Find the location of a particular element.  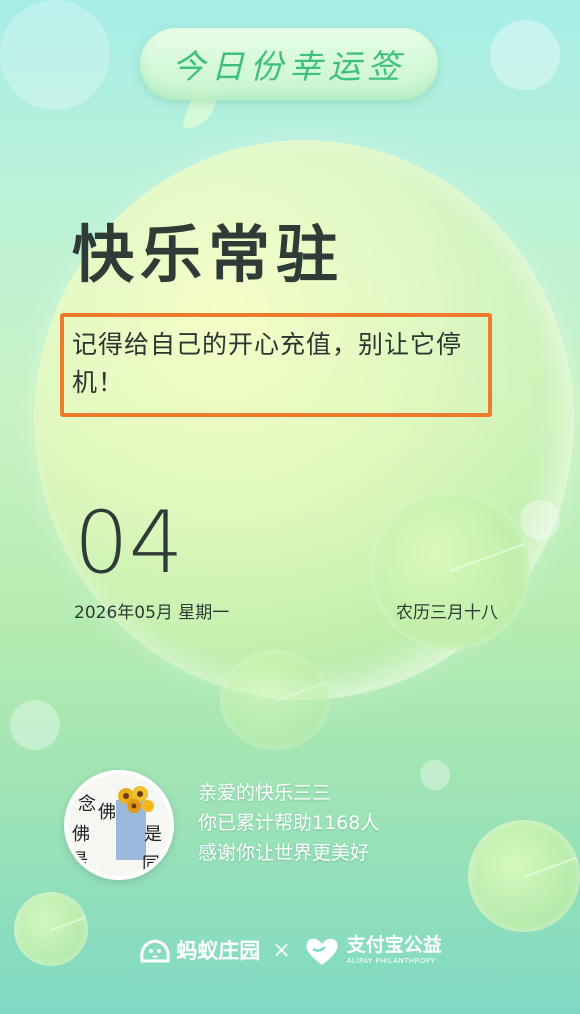

header-title: 今日份幸运签 is located at coordinates (289, 66).